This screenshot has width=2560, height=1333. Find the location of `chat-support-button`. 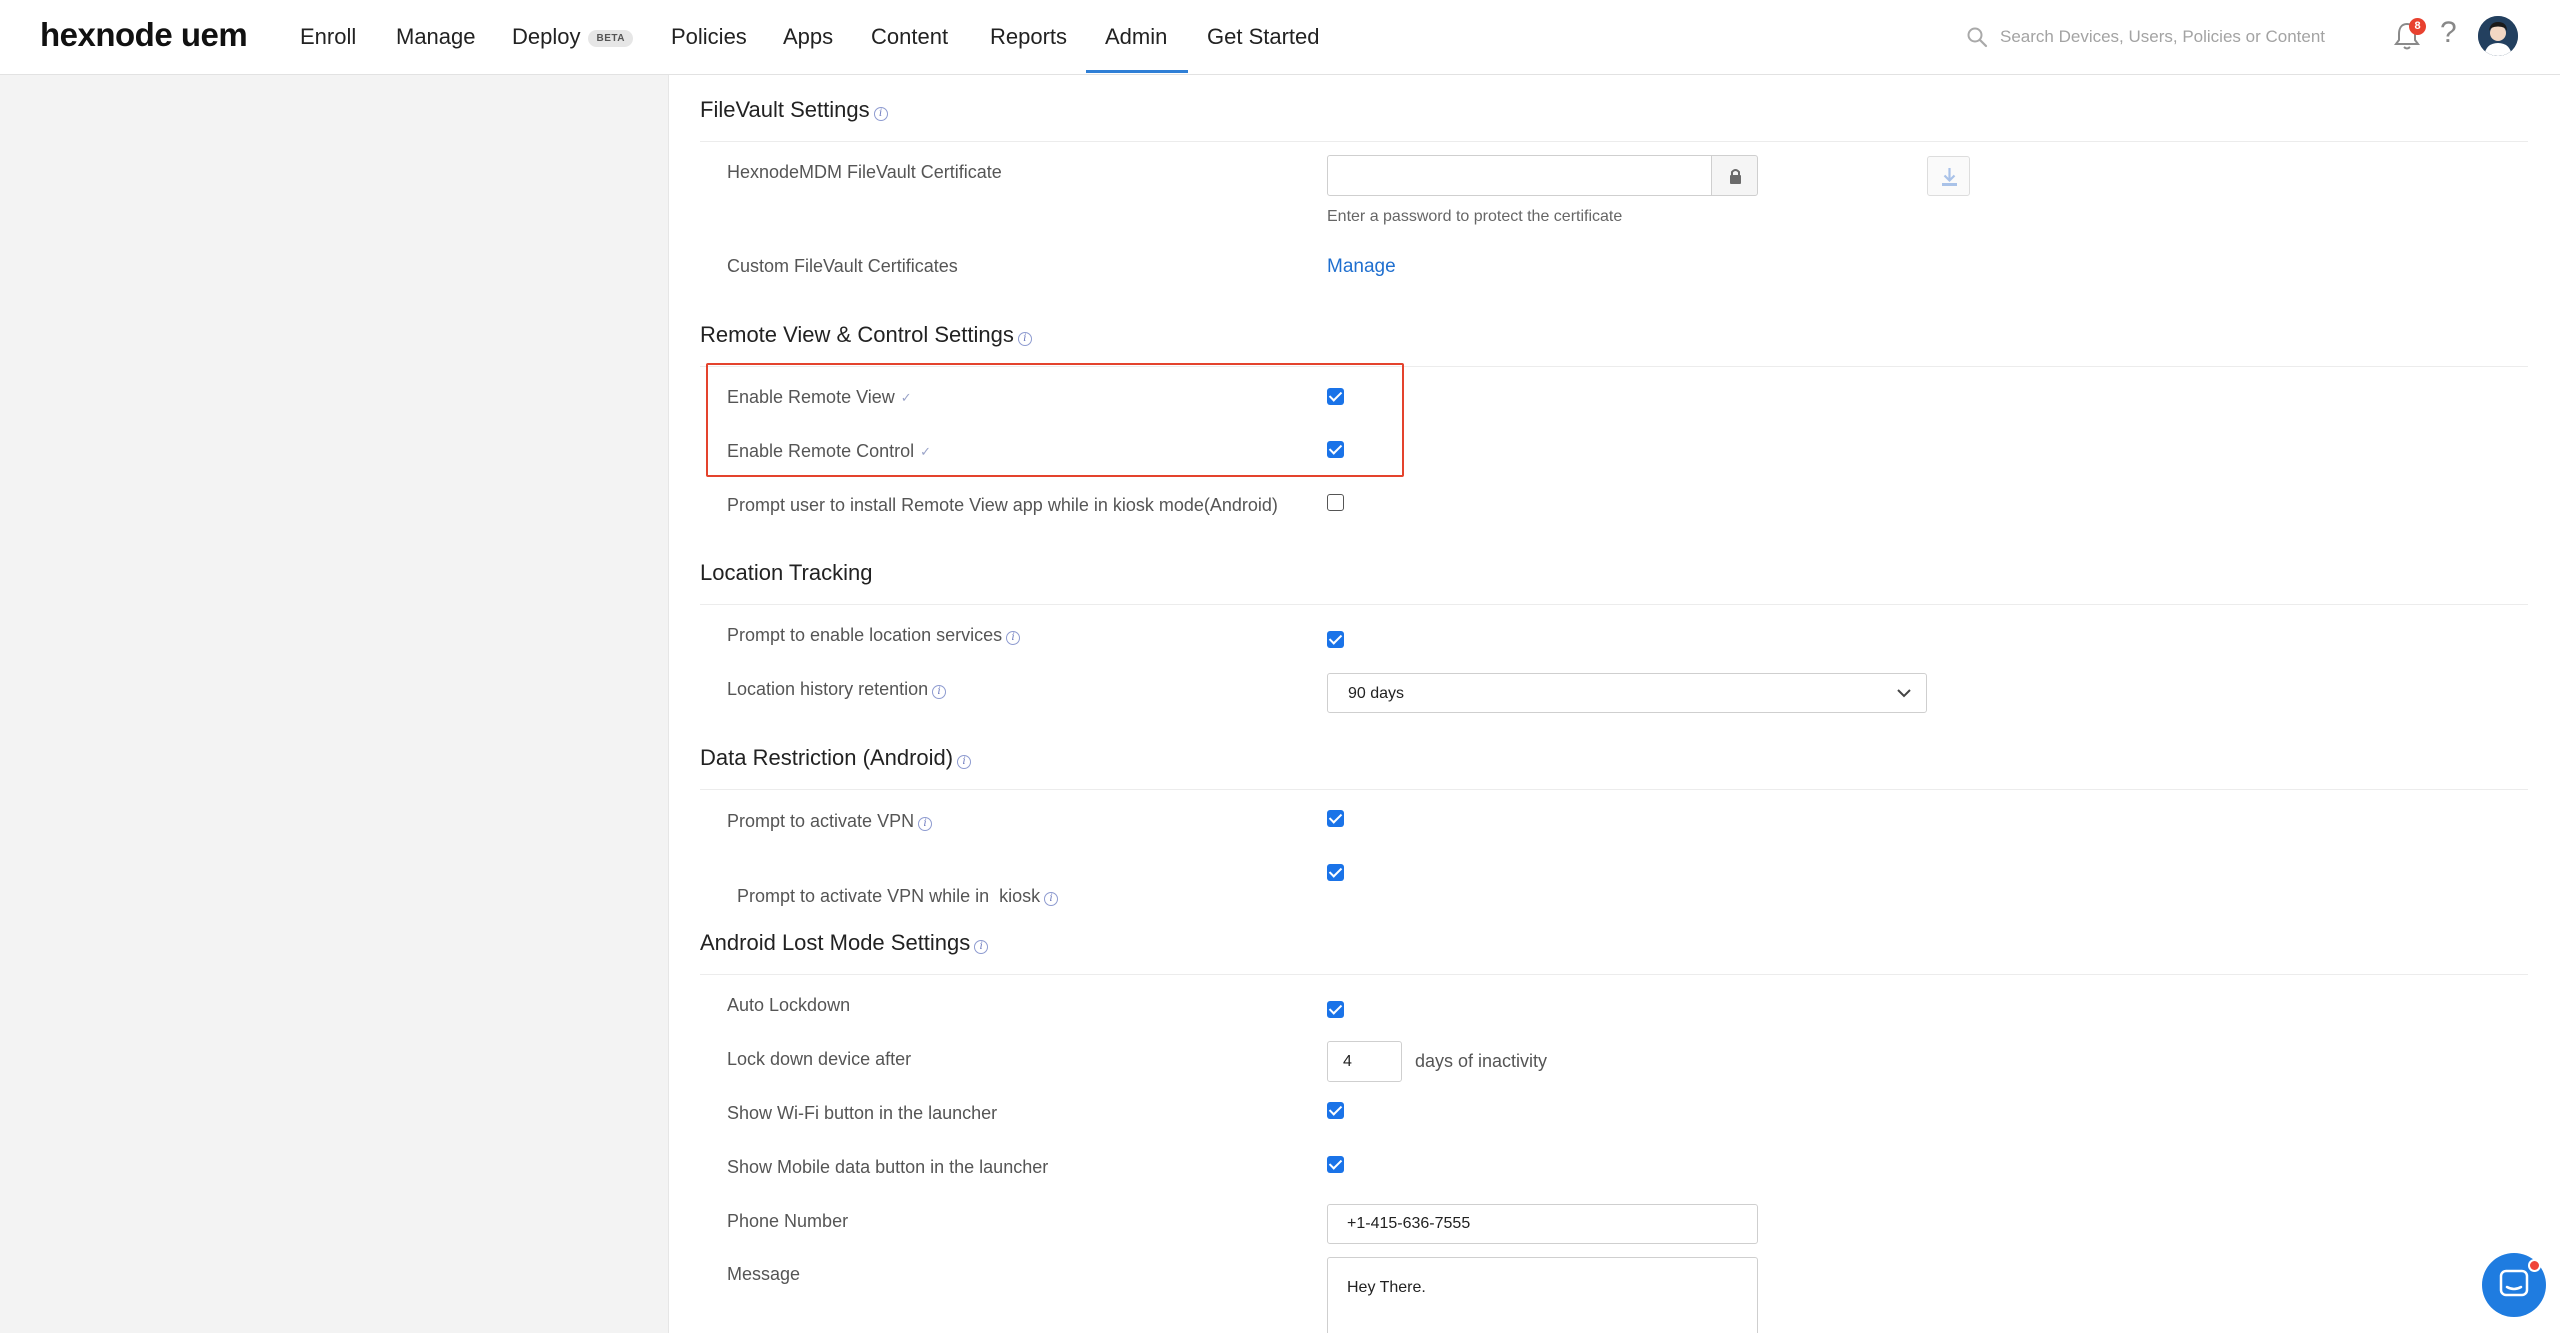

chat-support-button is located at coordinates (2514, 1285).